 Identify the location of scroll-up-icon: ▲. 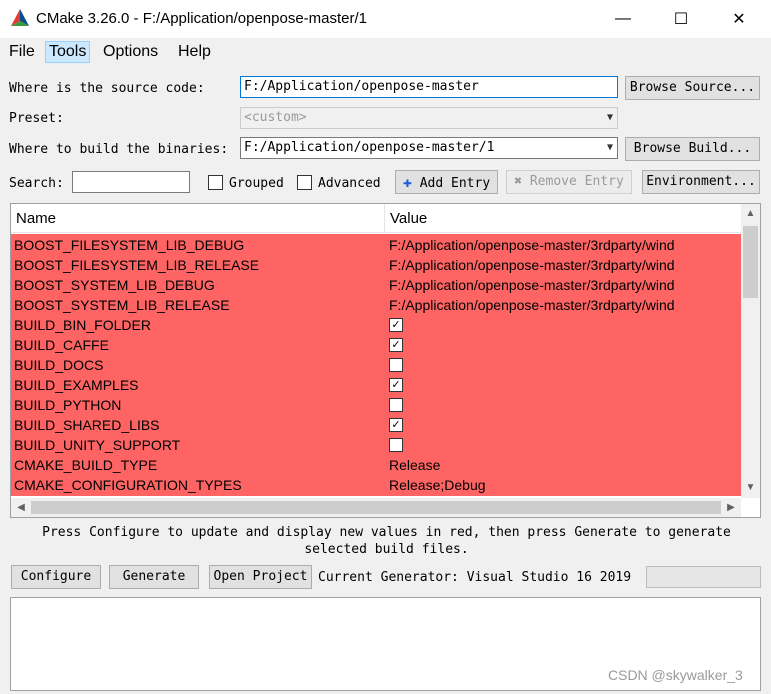
(750, 214).